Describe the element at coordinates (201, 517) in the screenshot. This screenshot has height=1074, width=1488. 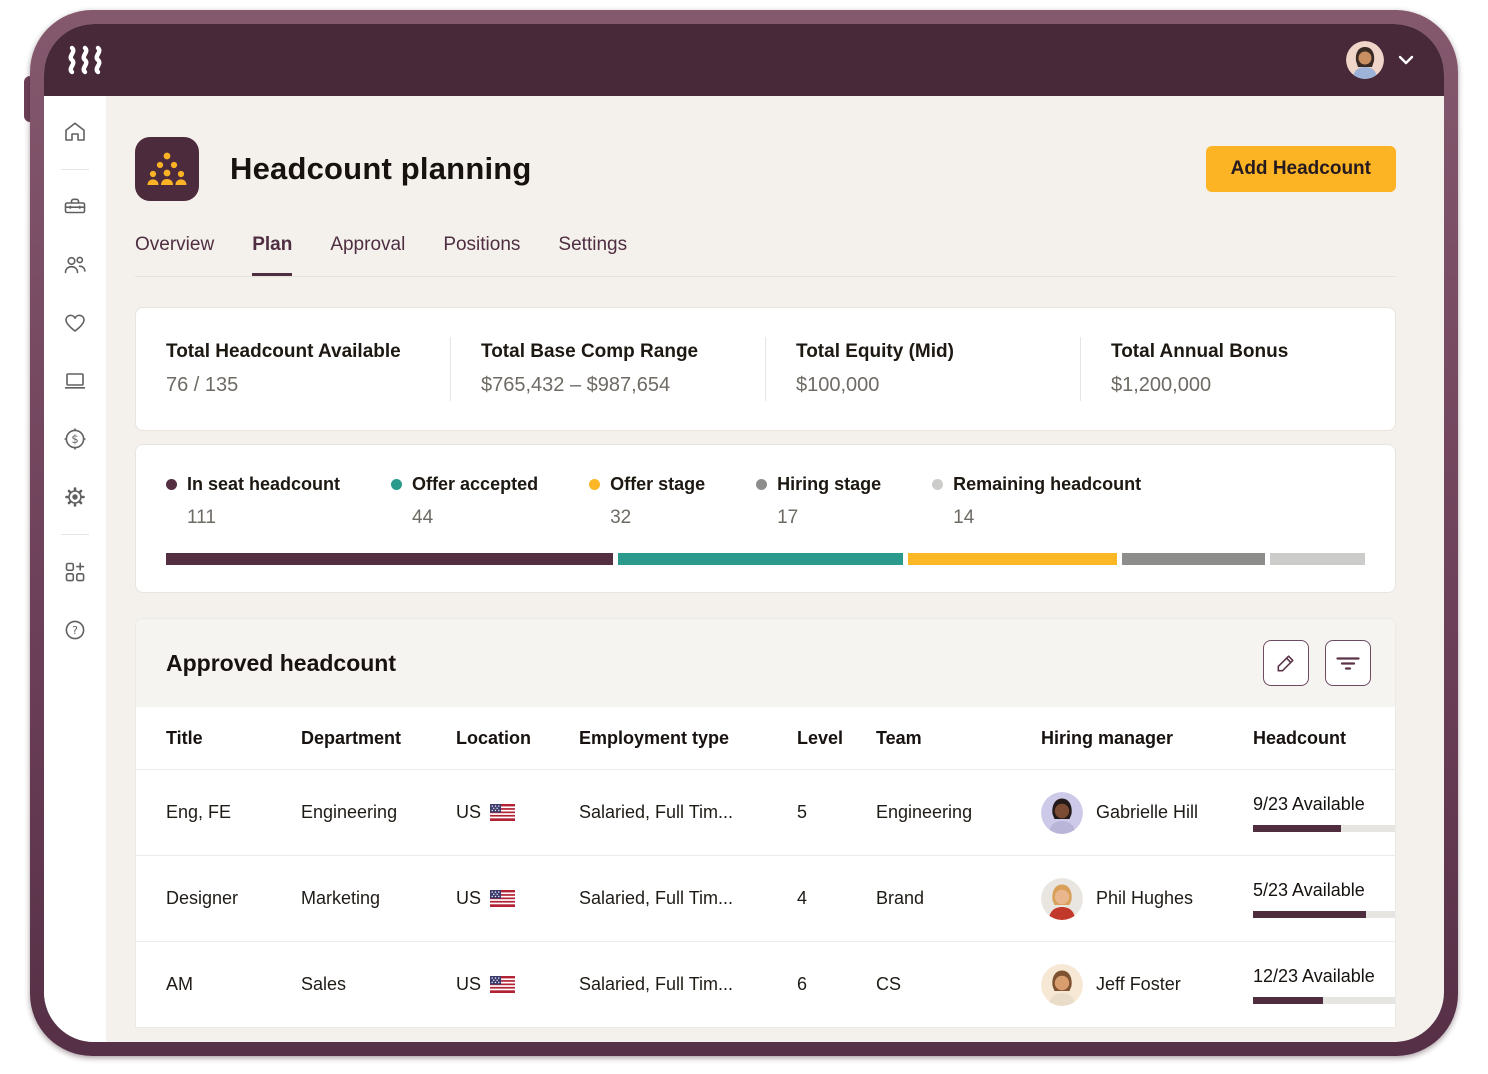
I see `legend-value: 111` at that location.